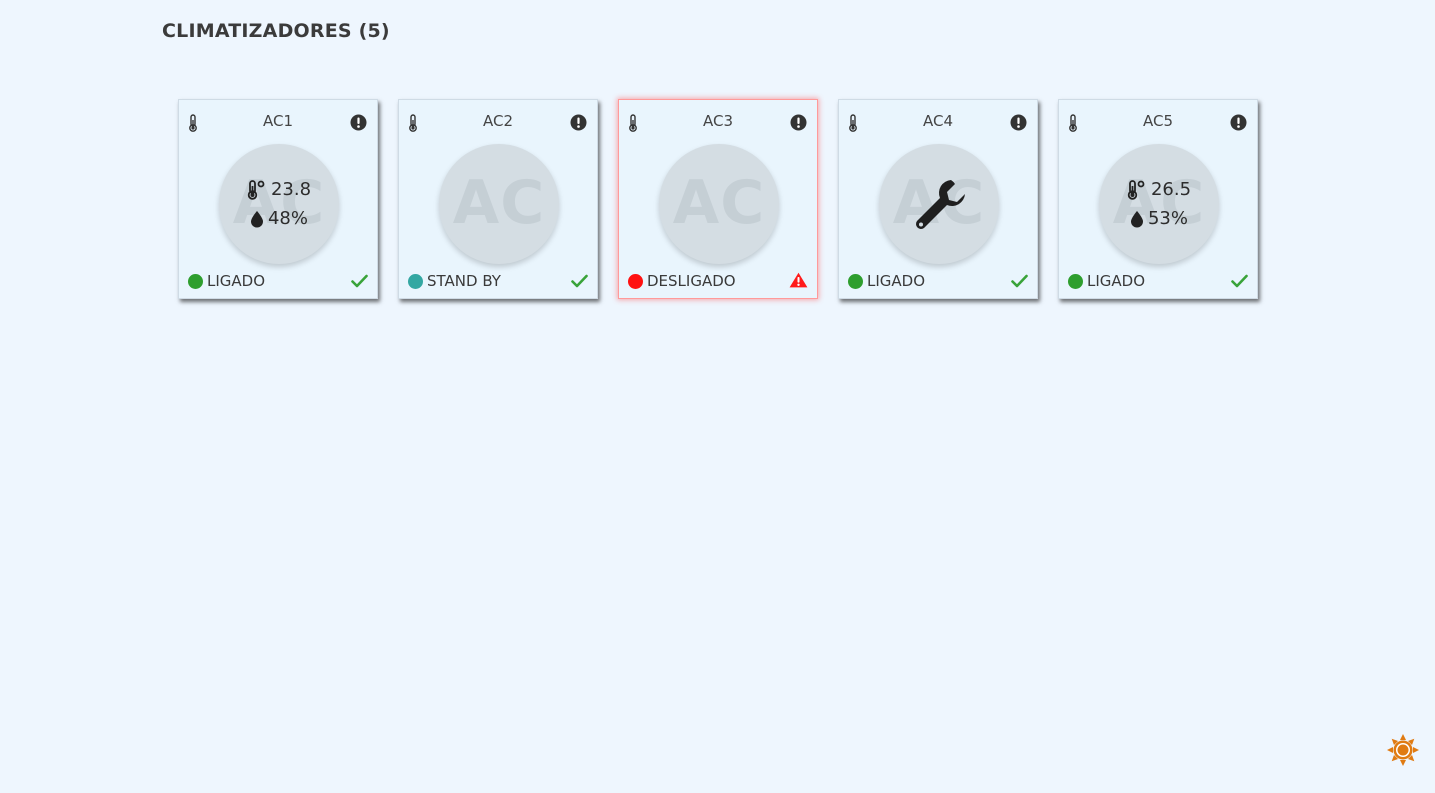 Image resolution: width=1435 pixels, height=793 pixels. I want to click on status-label: DESLIGADO, so click(691, 281).